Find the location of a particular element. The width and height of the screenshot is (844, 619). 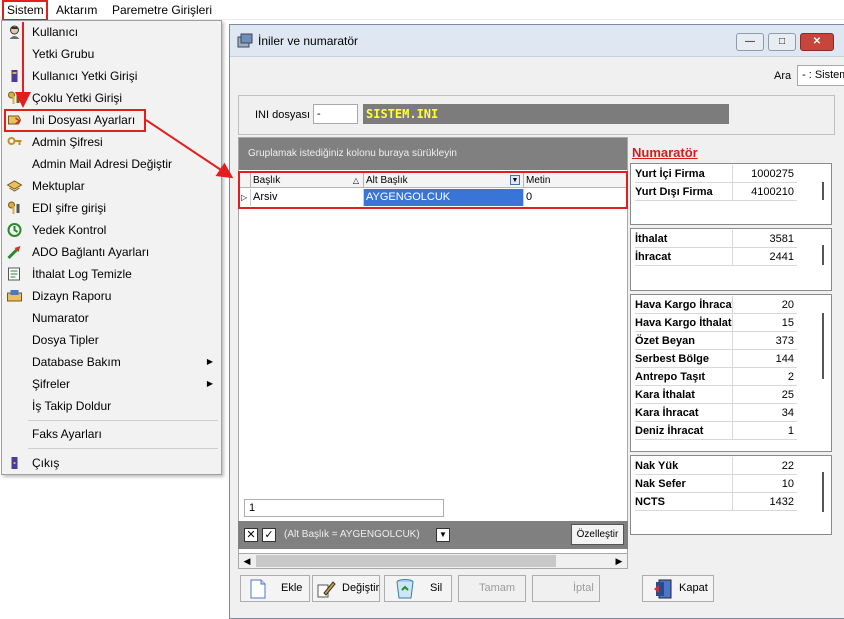

menu-item-mektuplar: Mektuplar is located at coordinates (111, 186).